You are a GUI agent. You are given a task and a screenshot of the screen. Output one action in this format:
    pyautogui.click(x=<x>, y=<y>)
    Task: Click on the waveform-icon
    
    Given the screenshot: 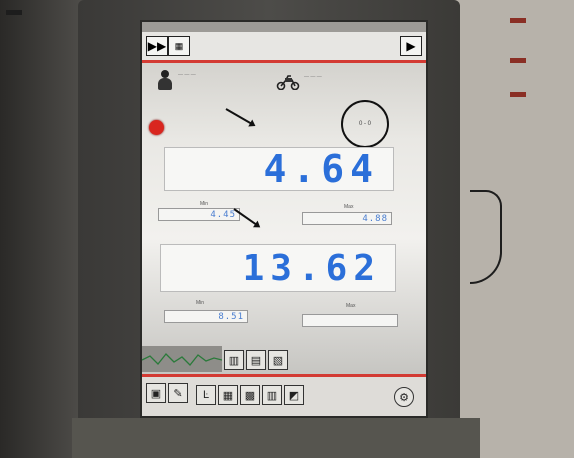 What is the action you would take?
    pyautogui.click(x=182, y=359)
    